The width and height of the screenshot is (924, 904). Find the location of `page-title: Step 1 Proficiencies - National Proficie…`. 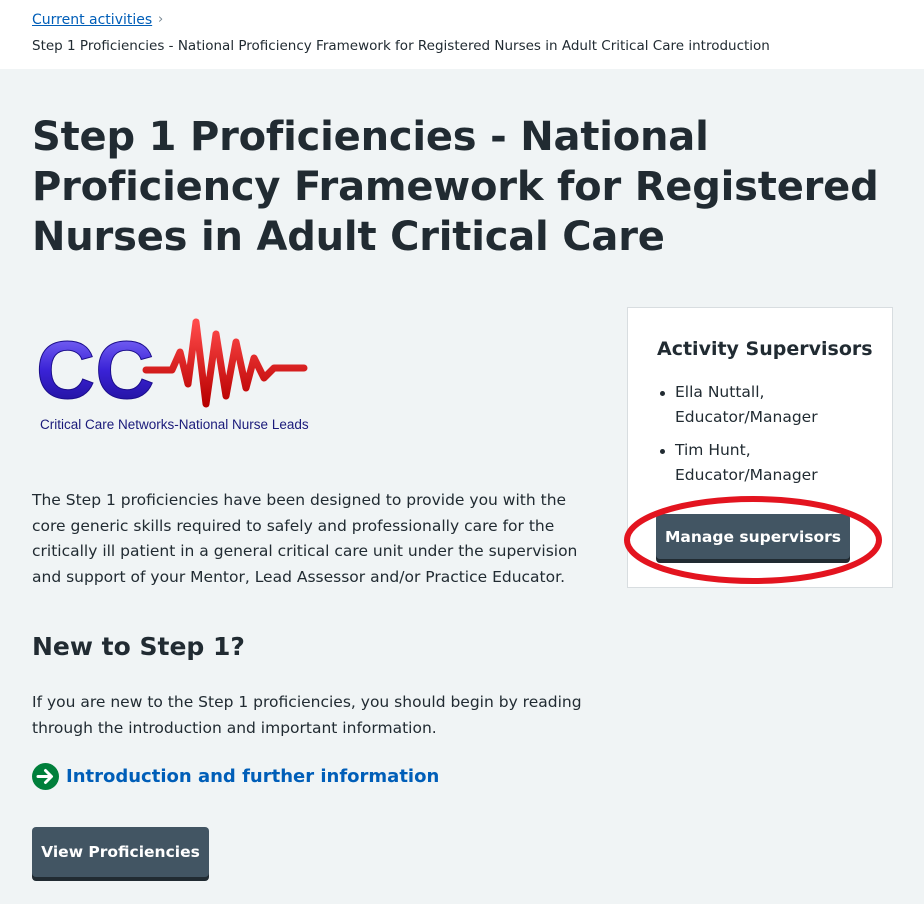

page-title: Step 1 Proficiencies - National Proficie… is located at coordinates (455, 187).